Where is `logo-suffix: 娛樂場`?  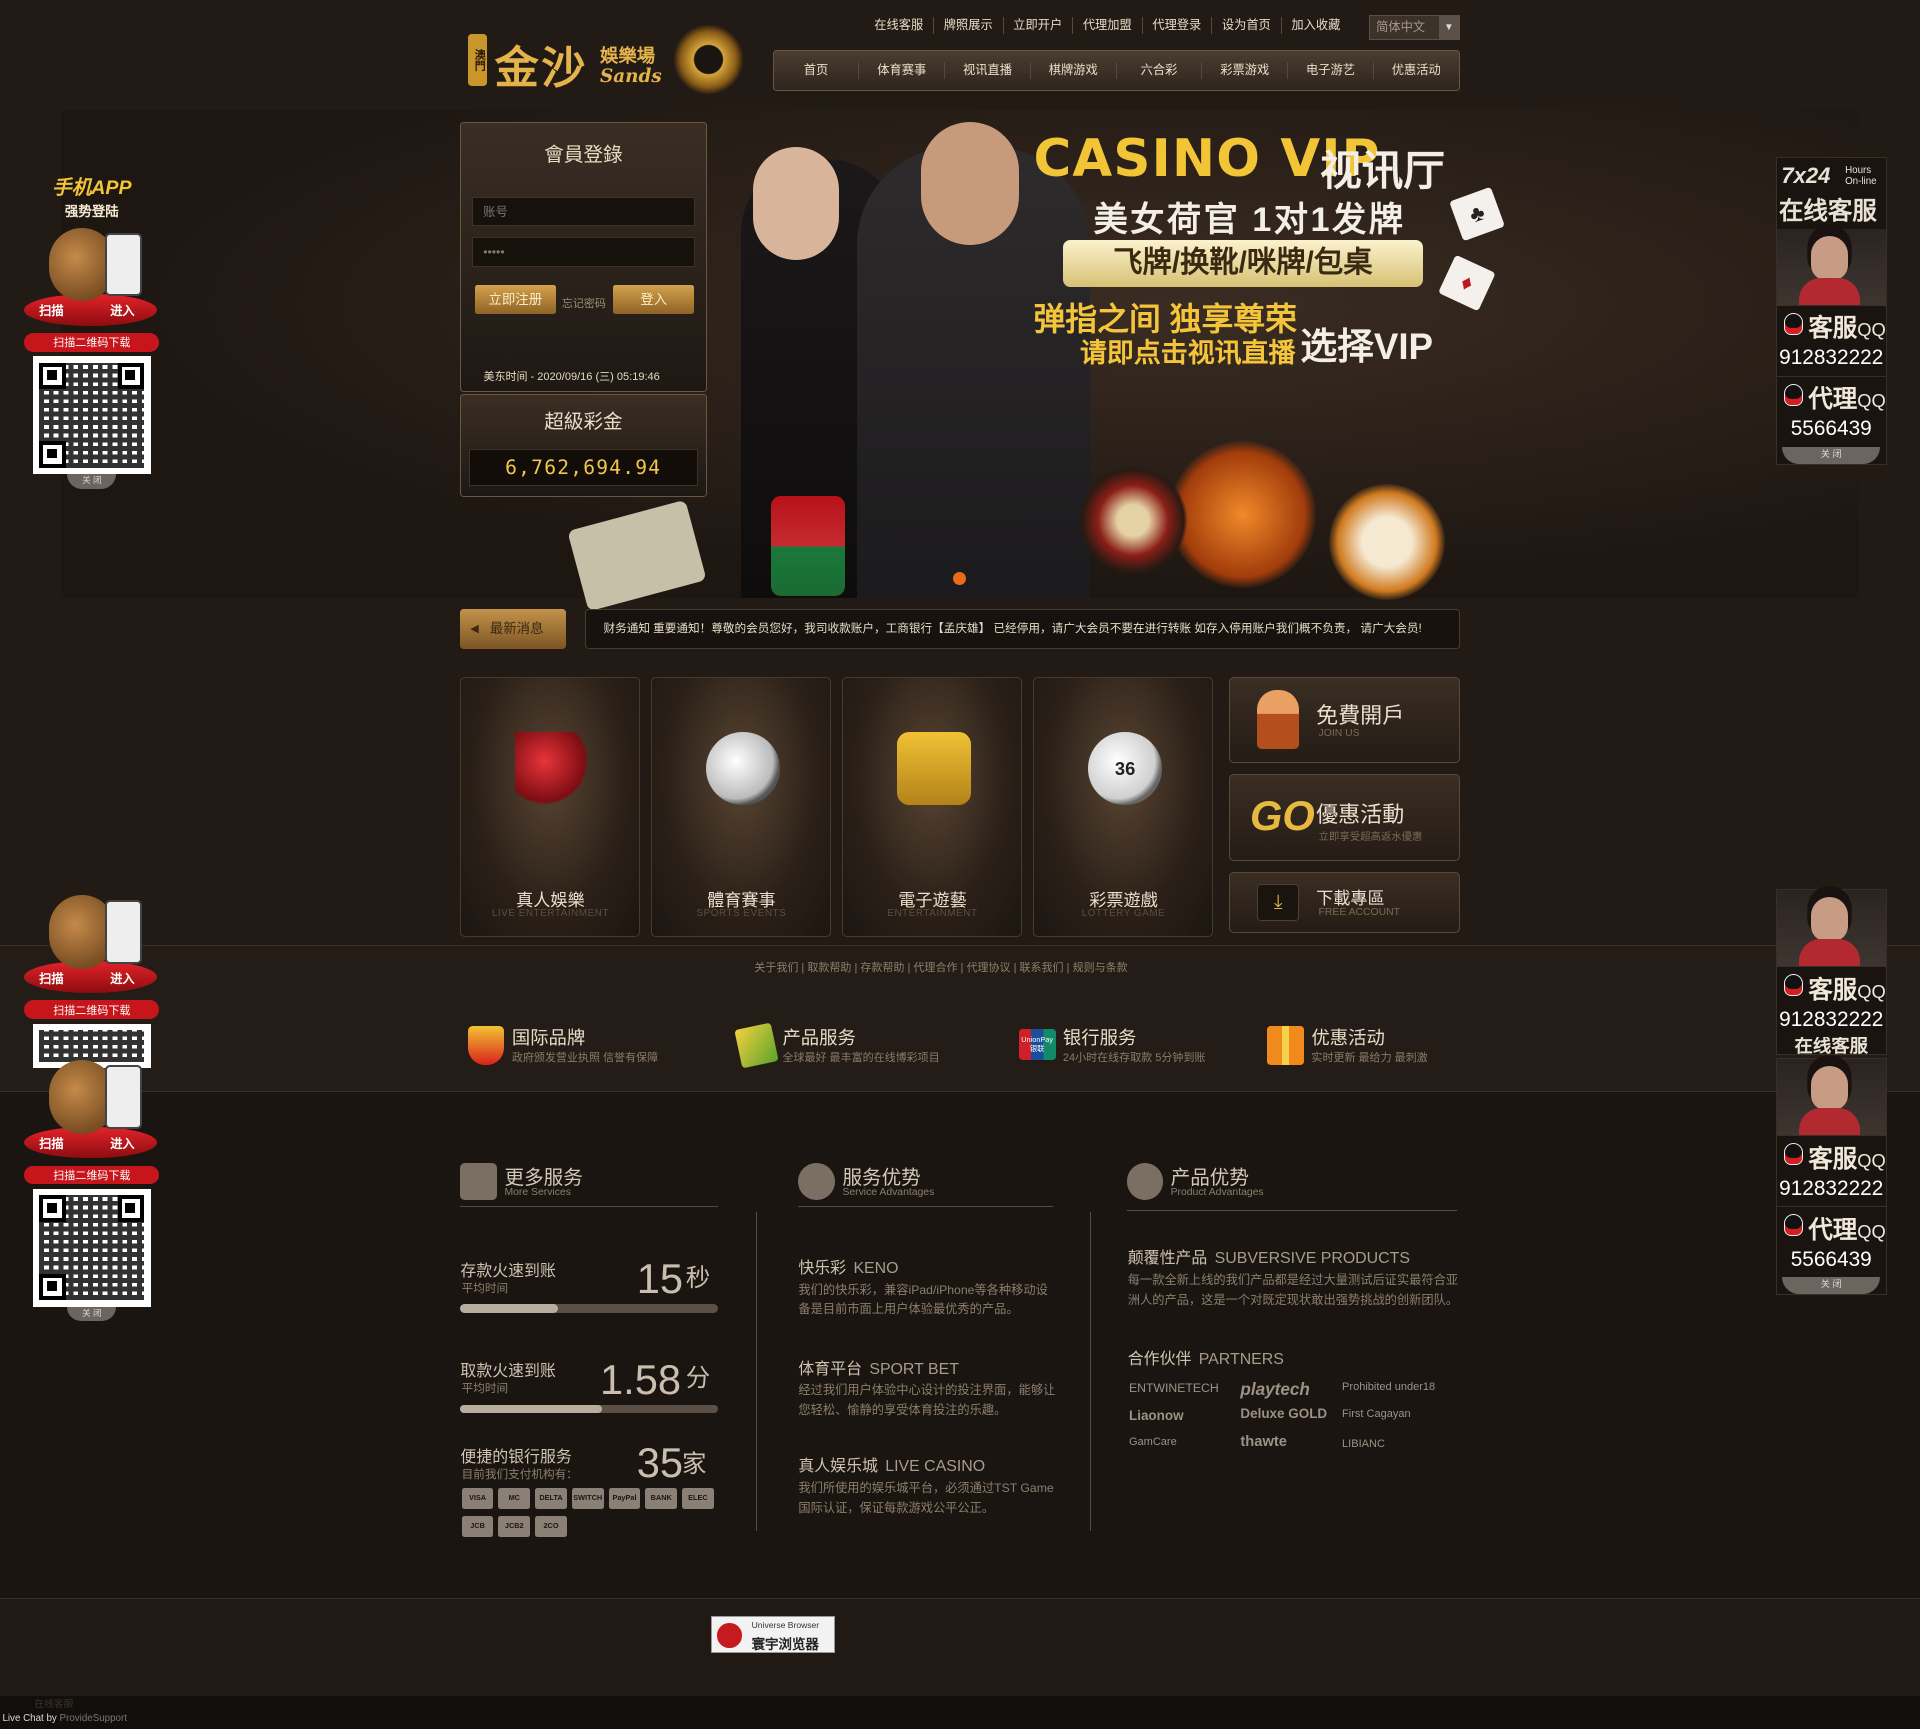 logo-suffix: 娛樂場 is located at coordinates (627, 55).